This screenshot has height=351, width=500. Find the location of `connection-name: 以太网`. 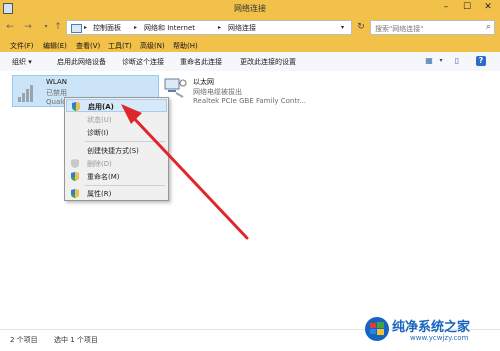

connection-name: 以太网 is located at coordinates (203, 82).